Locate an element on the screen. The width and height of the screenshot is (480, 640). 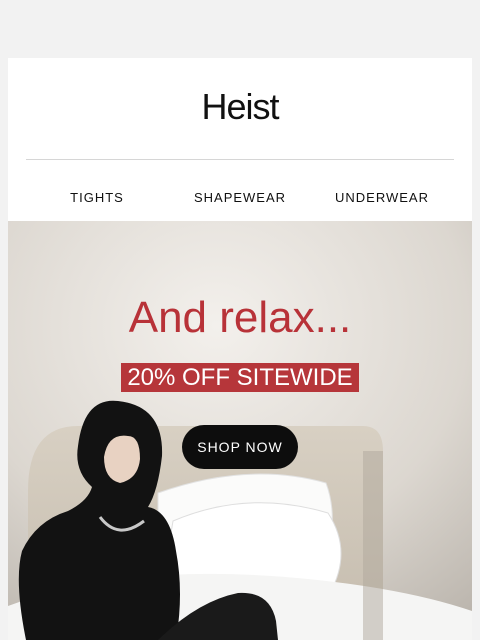
offer-banner: 20% OFF SITEWIDE is located at coordinates (240, 377).